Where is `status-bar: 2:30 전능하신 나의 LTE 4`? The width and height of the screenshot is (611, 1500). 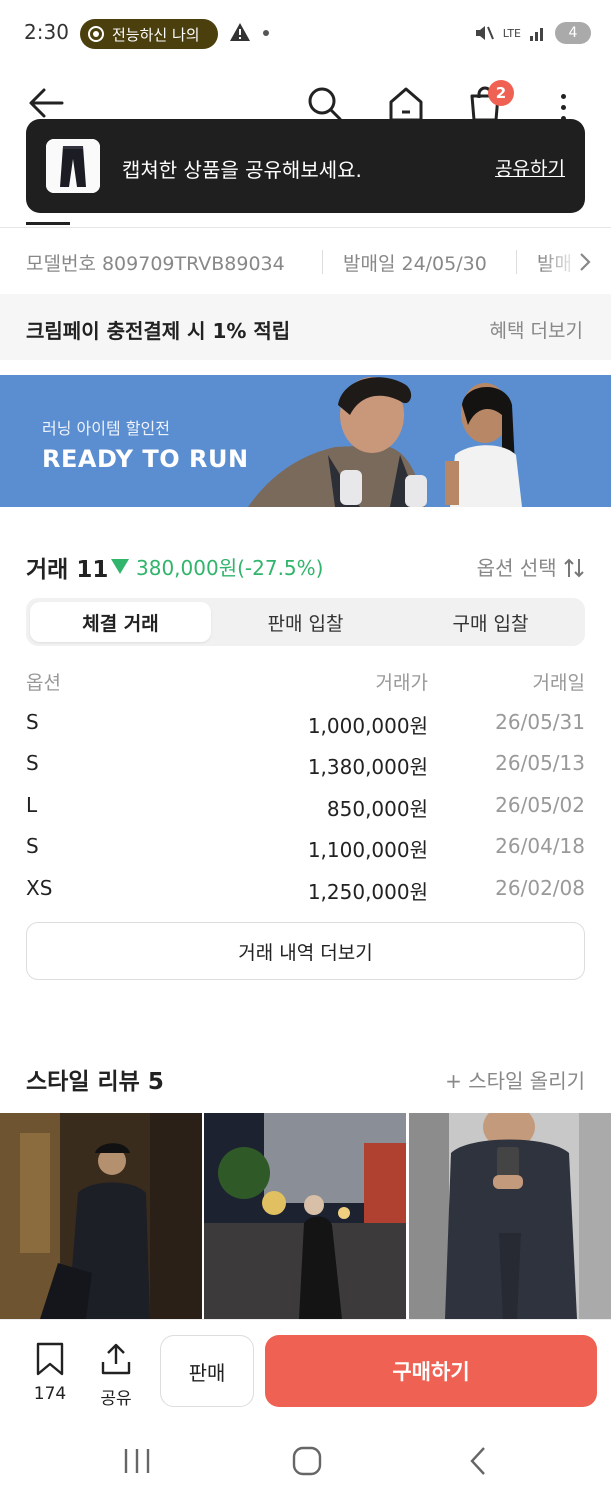
status-bar: 2:30 전능하신 나의 LTE 4 is located at coordinates (305, 34).